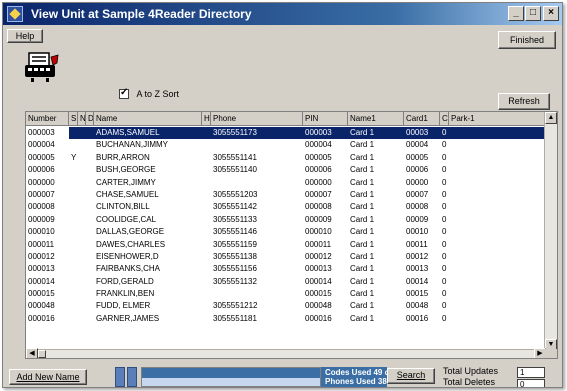  What do you see at coordinates (90, 119) in the screenshot?
I see `col-d-header: D` at bounding box center [90, 119].